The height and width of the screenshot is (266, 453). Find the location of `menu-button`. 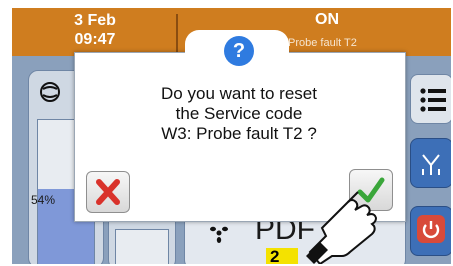

menu-button is located at coordinates (430, 99).